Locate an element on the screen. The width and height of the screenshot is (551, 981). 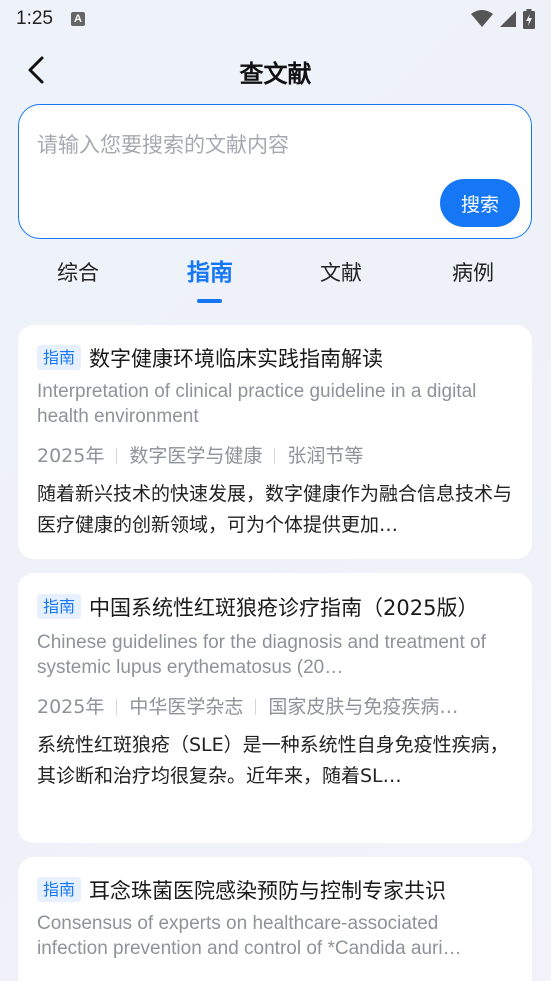
cellular-signal-icon is located at coordinates (508, 19).